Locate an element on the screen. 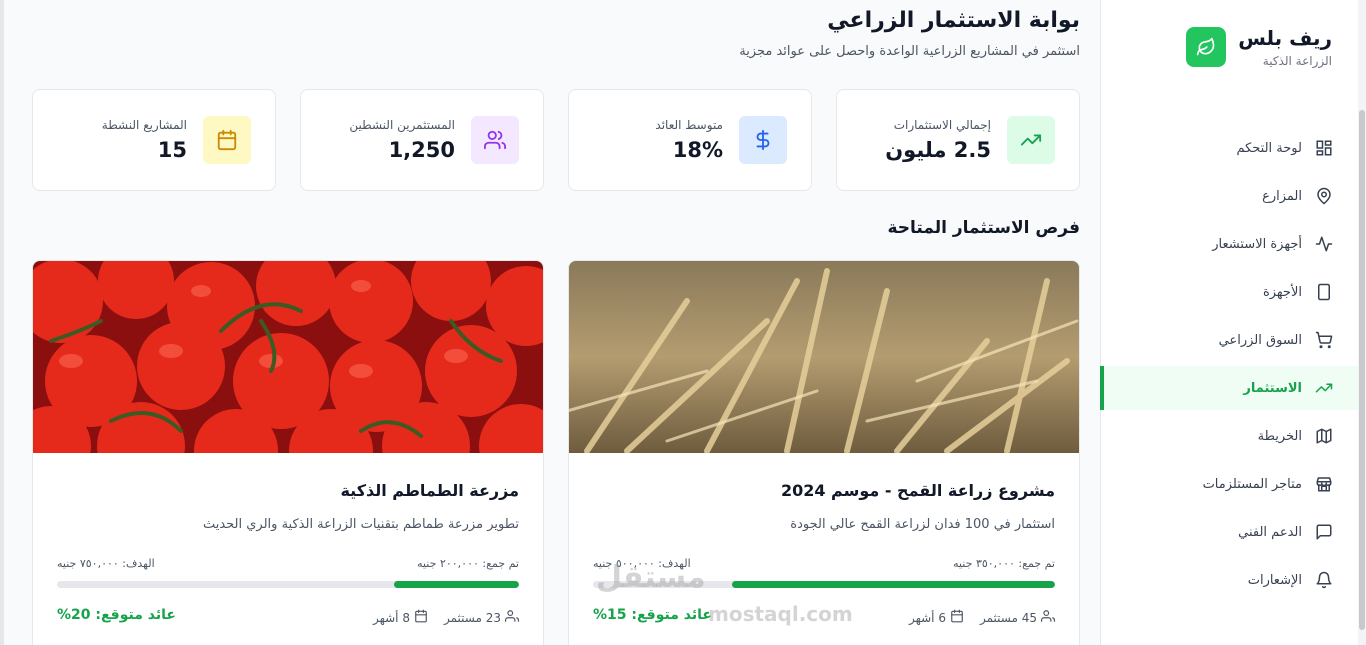  duration-label: 8 أشهر is located at coordinates (391, 617).